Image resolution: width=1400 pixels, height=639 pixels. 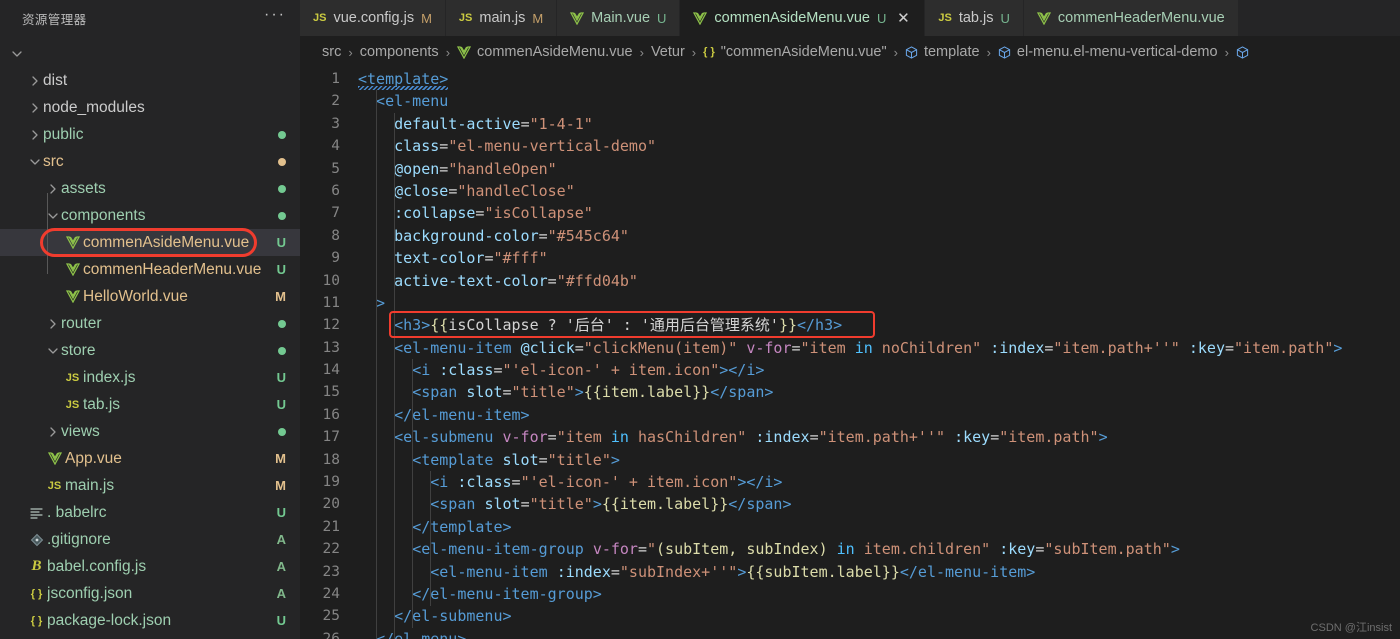 What do you see at coordinates (850, 101) in the screenshot?
I see `code-line: 2 <el-menu` at bounding box center [850, 101].